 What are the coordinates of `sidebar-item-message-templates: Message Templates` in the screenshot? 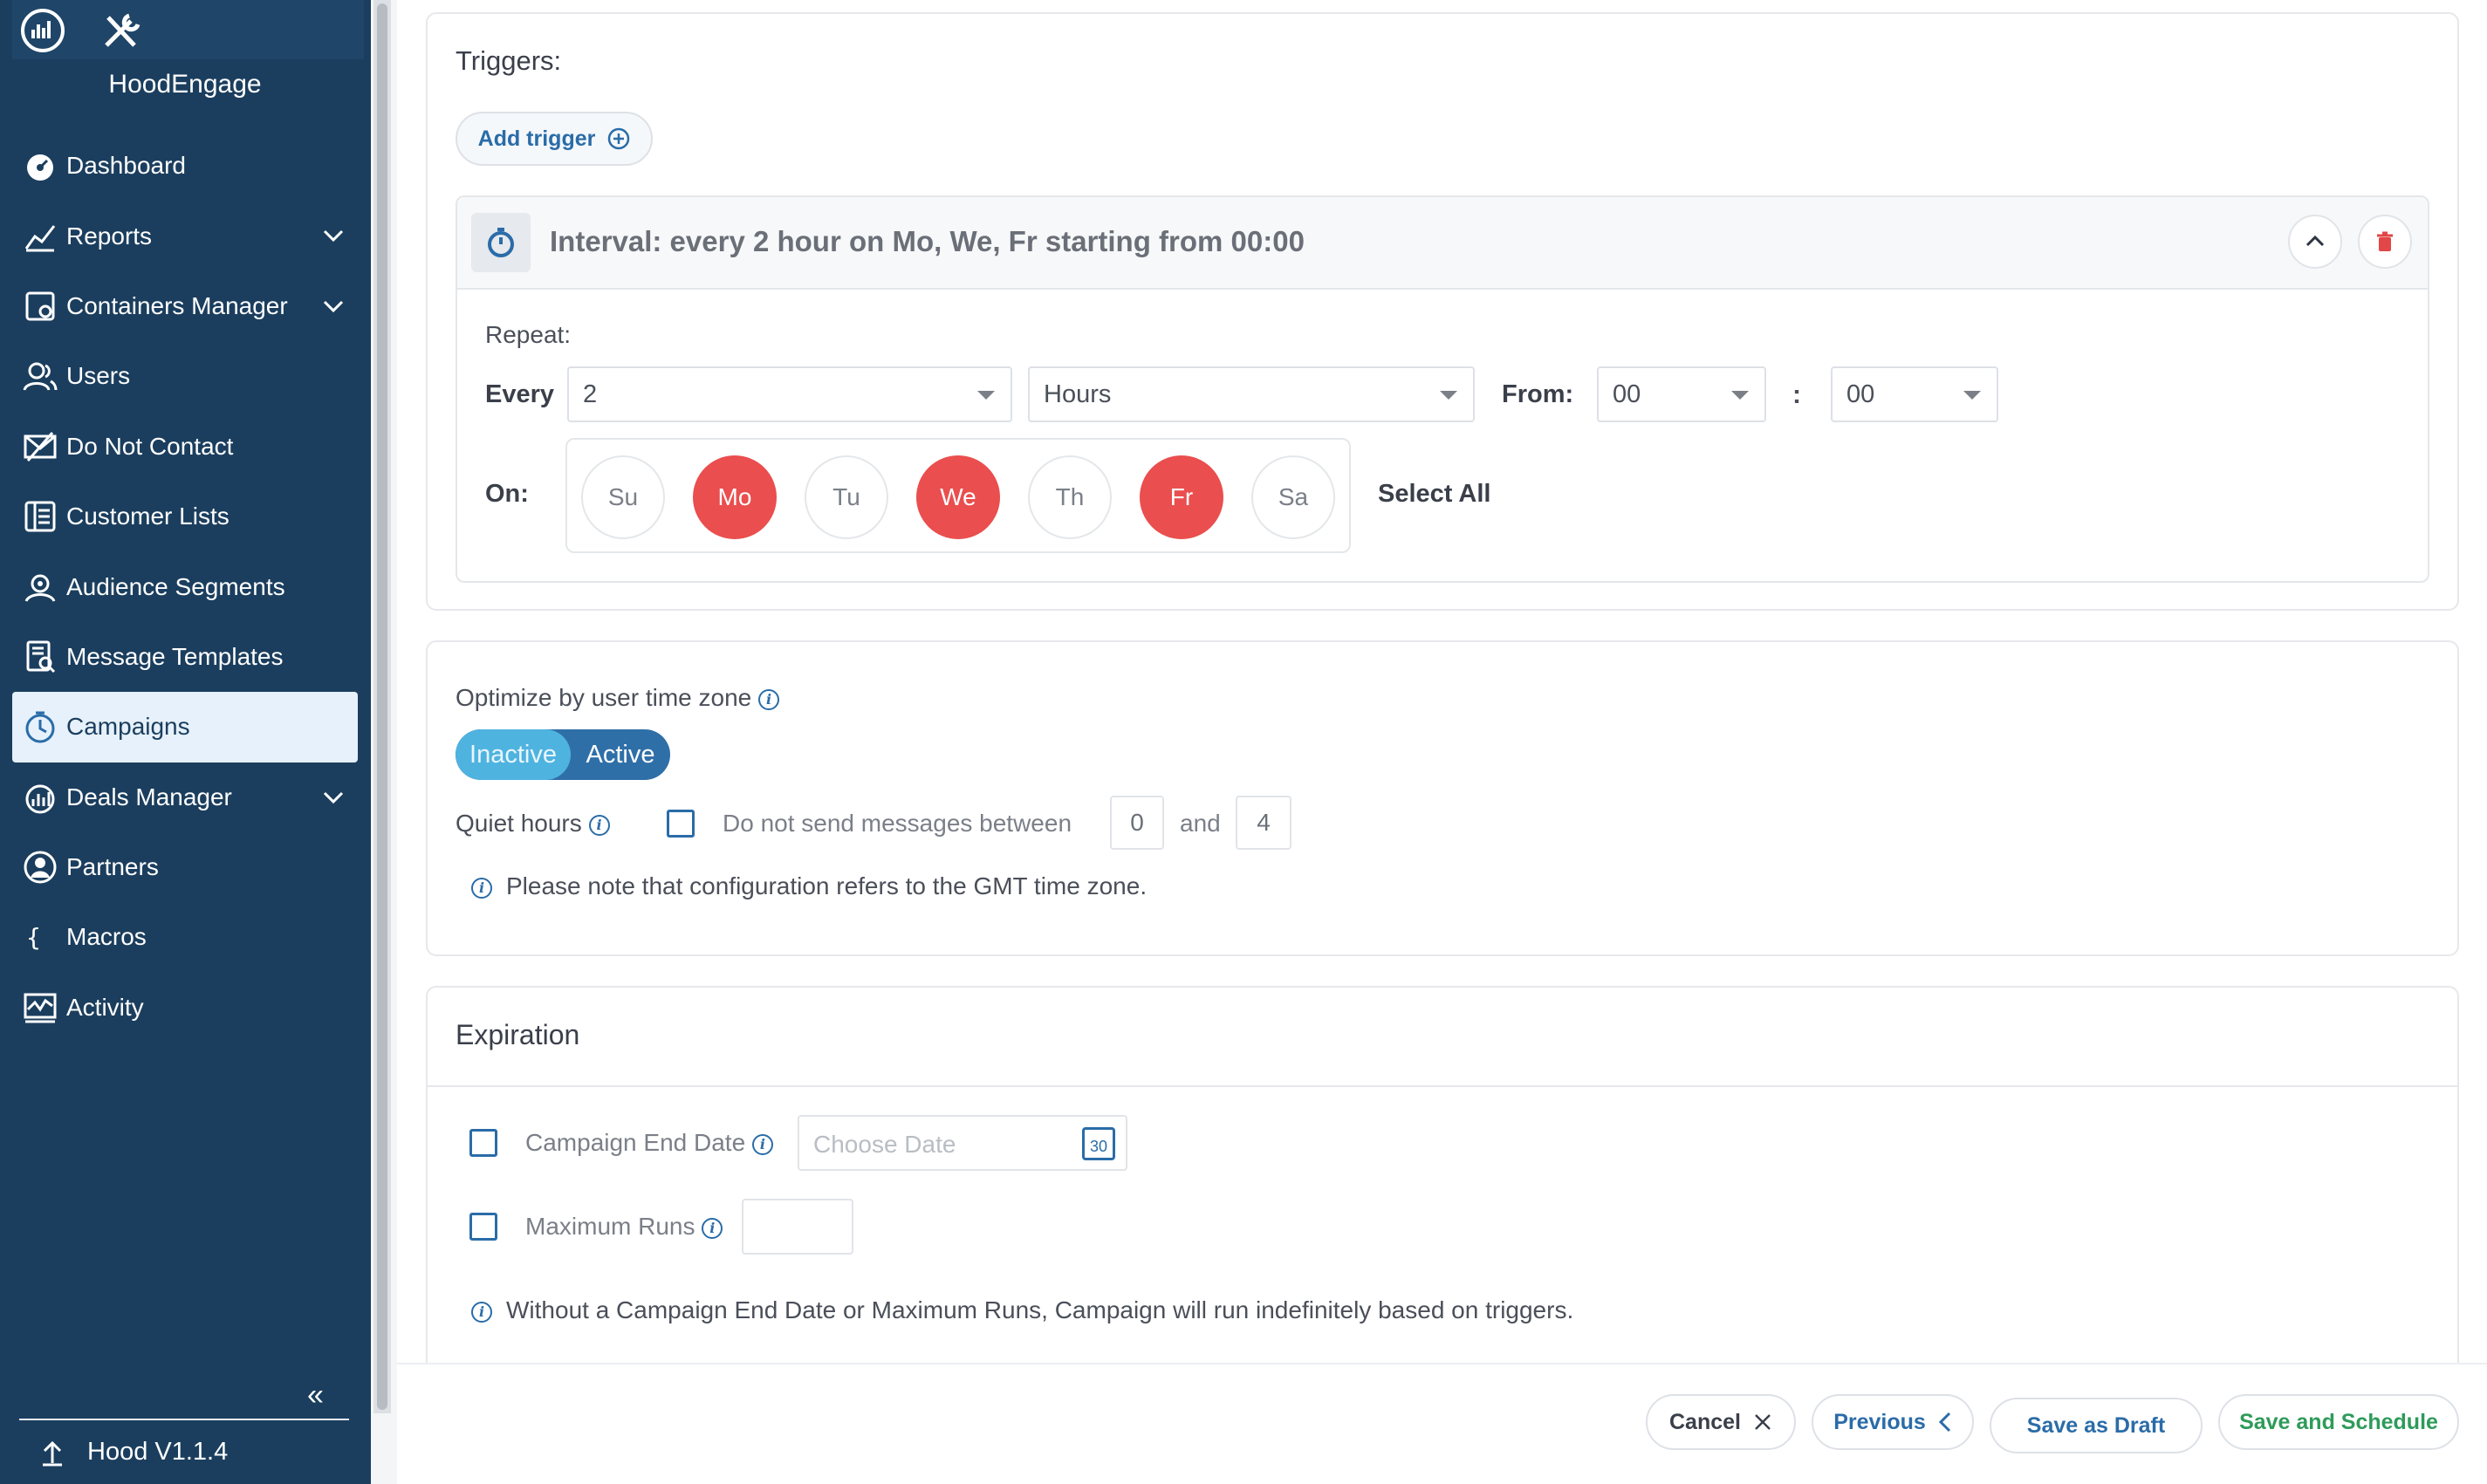 It's located at (185, 657).